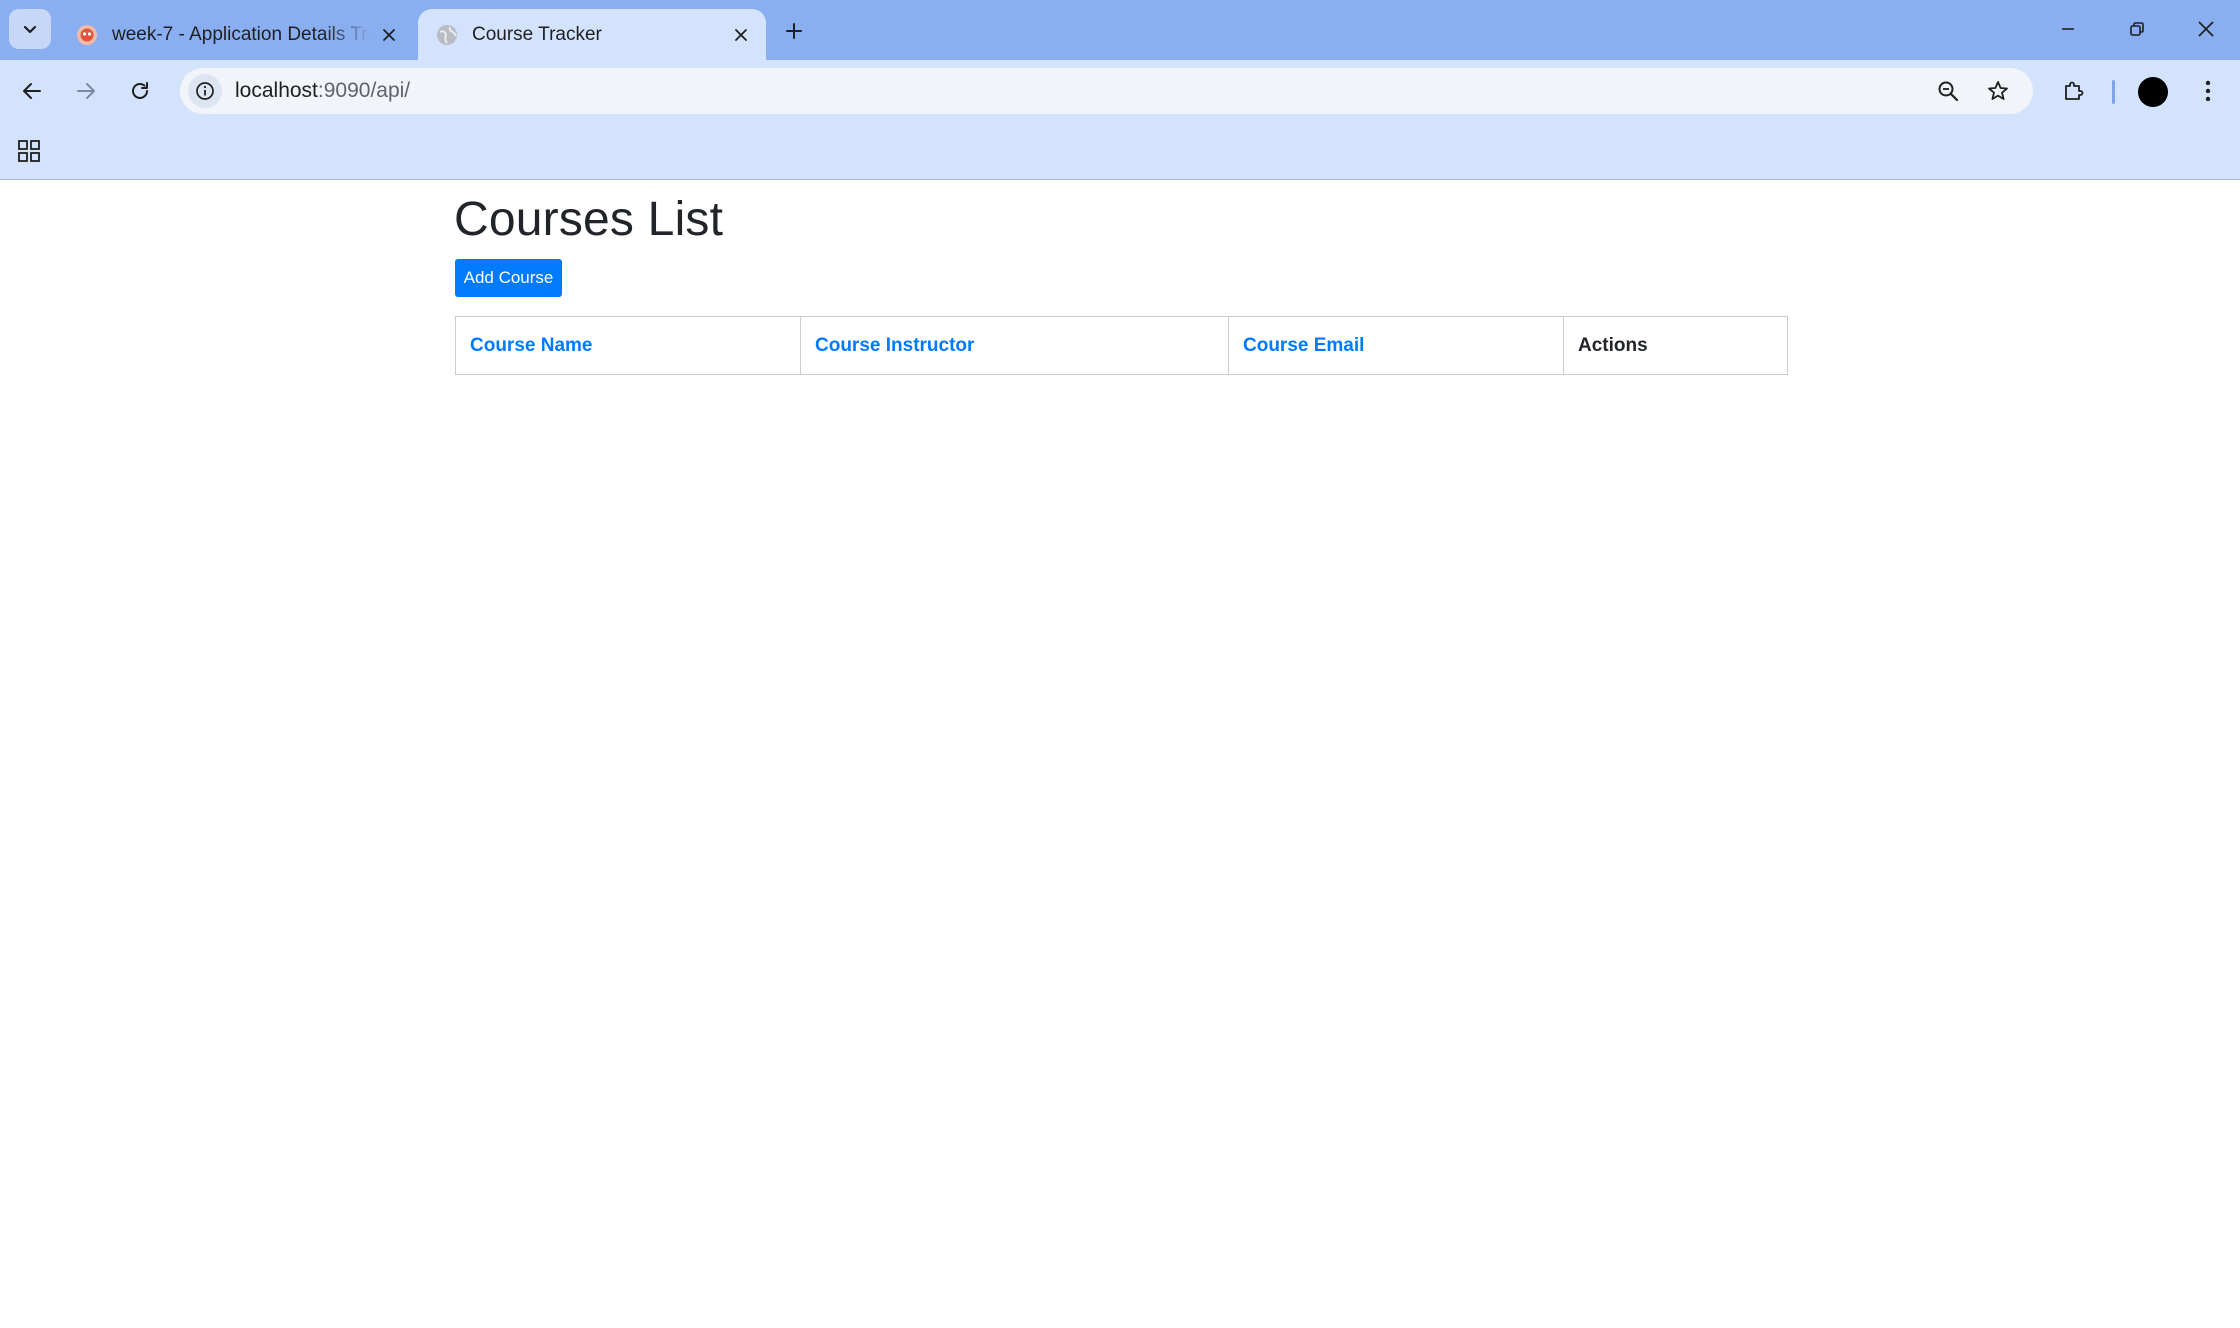 The width and height of the screenshot is (2240, 1328). I want to click on restore-button, so click(2137, 29).